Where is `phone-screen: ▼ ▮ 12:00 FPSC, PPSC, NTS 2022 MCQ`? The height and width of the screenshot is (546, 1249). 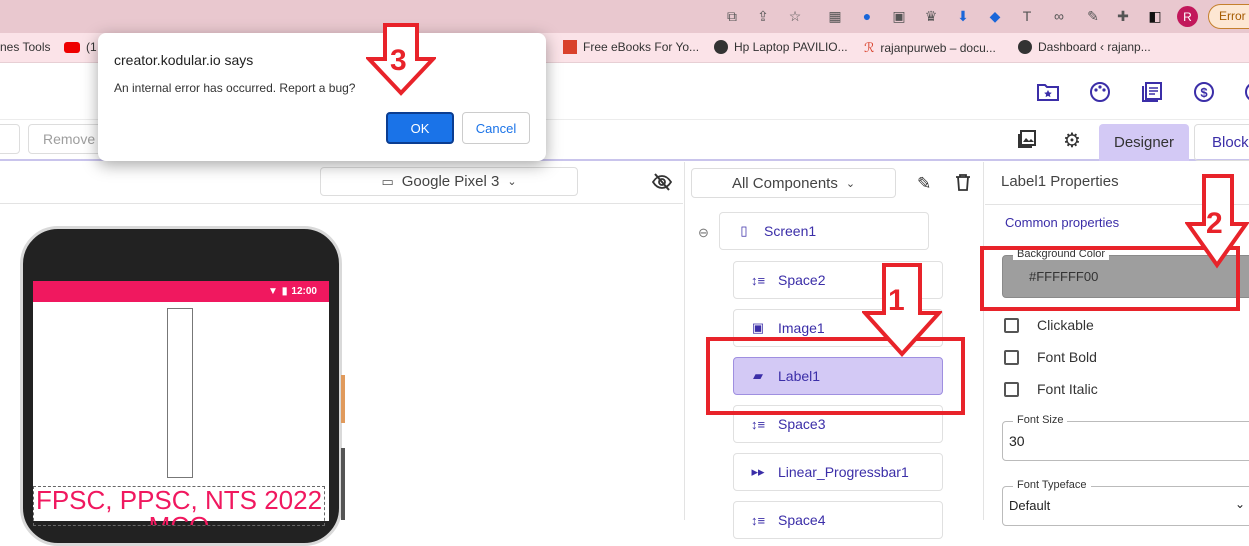 phone-screen: ▼ ▮ 12:00 FPSC, PPSC, NTS 2022 MCQ is located at coordinates (181, 403).